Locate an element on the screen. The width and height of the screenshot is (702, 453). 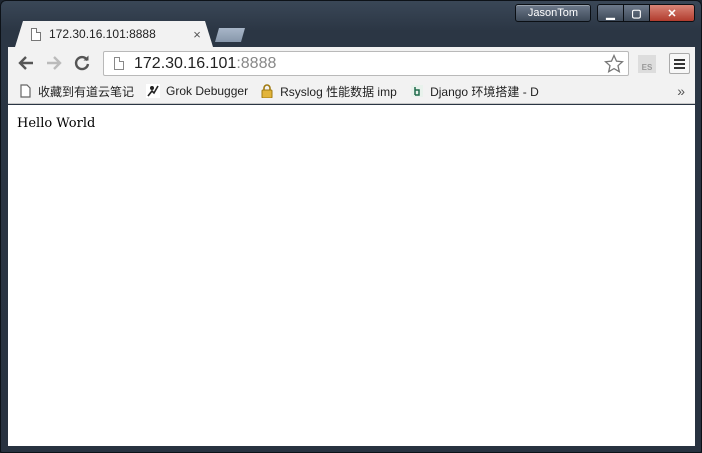
forward-button is located at coordinates (54, 63).